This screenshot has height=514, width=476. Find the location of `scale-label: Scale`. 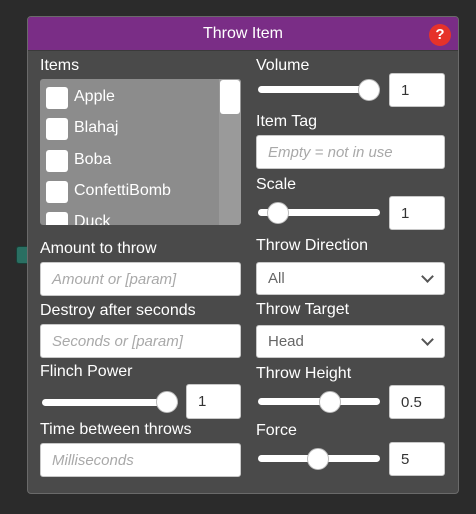

scale-label: Scale is located at coordinates (276, 184).